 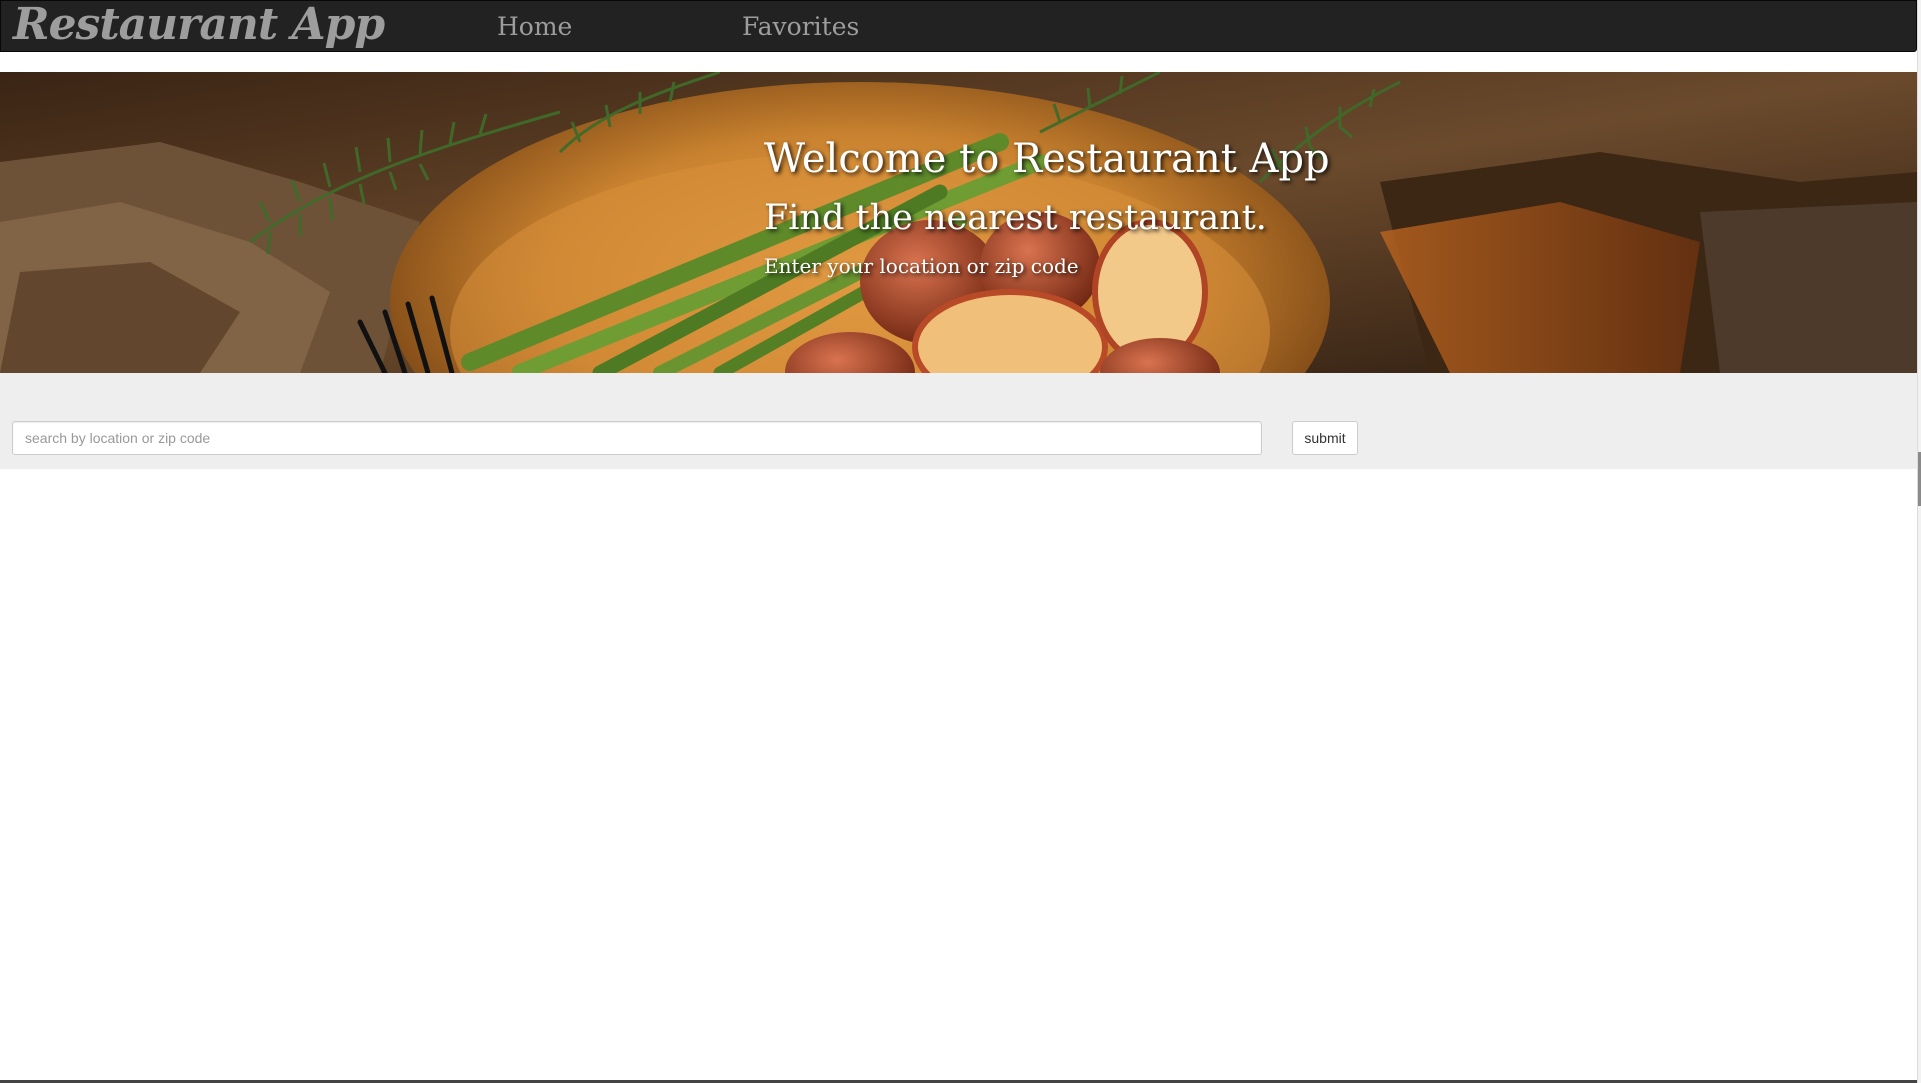 I want to click on scrollbar, so click(x=1919, y=541).